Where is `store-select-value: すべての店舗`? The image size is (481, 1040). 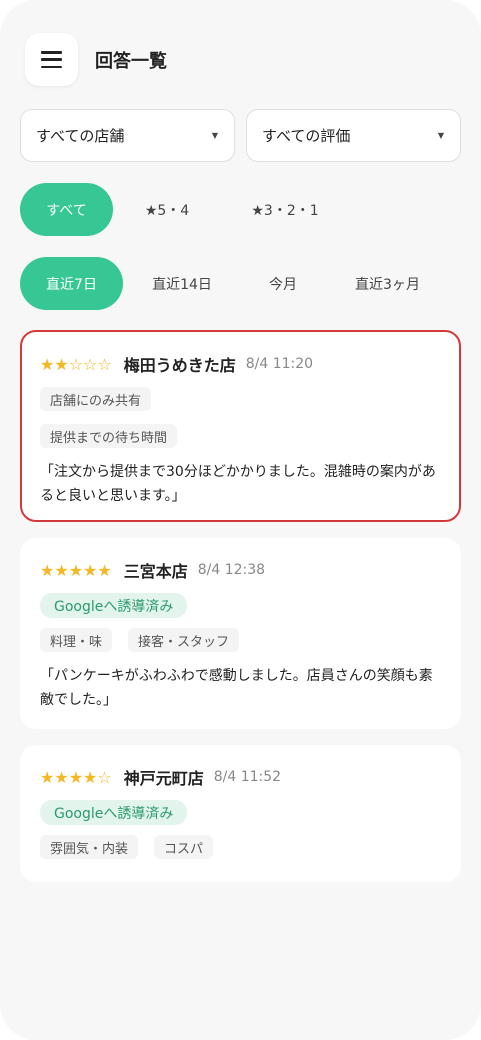
store-select-value: すべての店舗 is located at coordinates (80, 136).